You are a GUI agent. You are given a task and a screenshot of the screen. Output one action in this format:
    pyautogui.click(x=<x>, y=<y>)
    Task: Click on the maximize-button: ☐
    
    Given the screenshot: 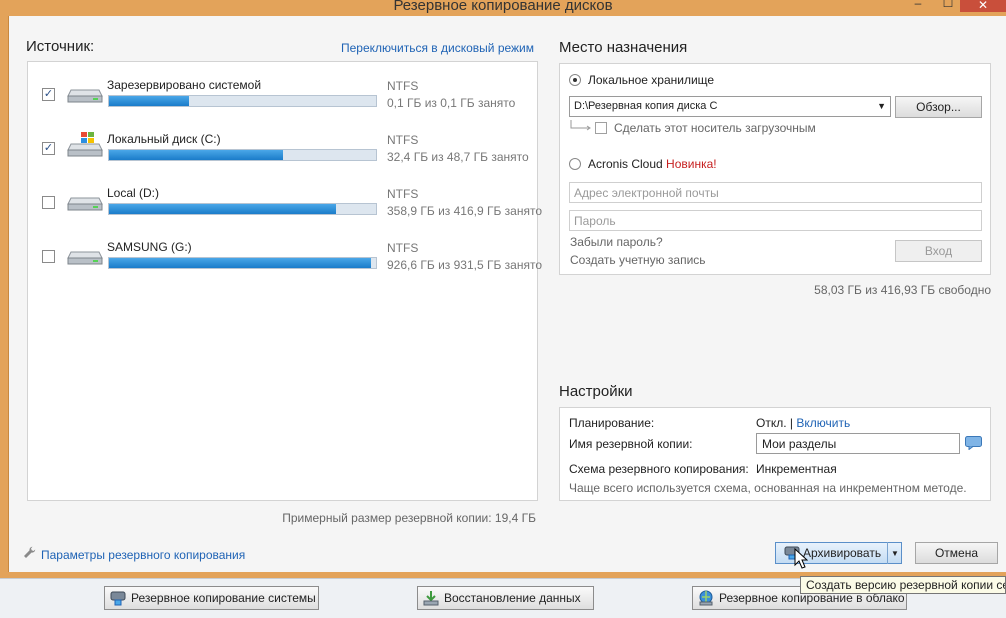 What is the action you would take?
    pyautogui.click(x=948, y=5)
    